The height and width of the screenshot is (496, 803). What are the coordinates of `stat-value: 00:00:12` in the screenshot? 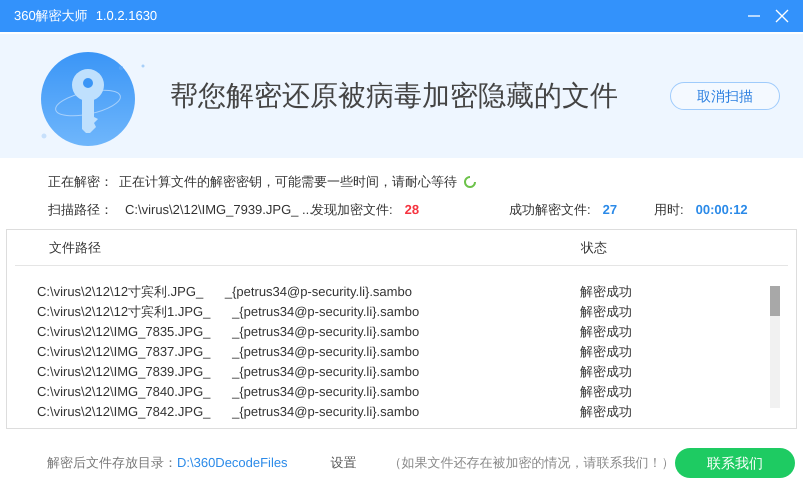 It's located at (722, 210).